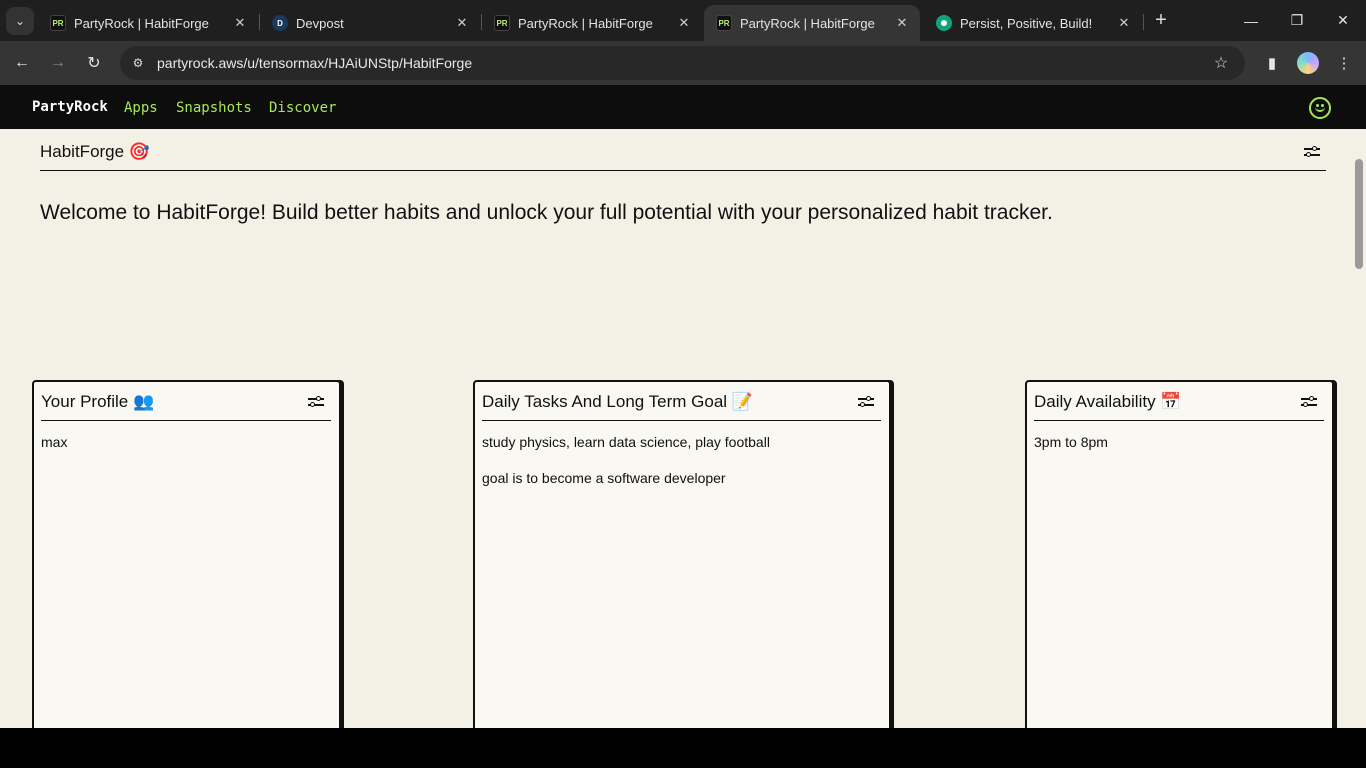 The image size is (1366, 768). What do you see at coordinates (1308, 63) in the screenshot?
I see `profile-avatar` at bounding box center [1308, 63].